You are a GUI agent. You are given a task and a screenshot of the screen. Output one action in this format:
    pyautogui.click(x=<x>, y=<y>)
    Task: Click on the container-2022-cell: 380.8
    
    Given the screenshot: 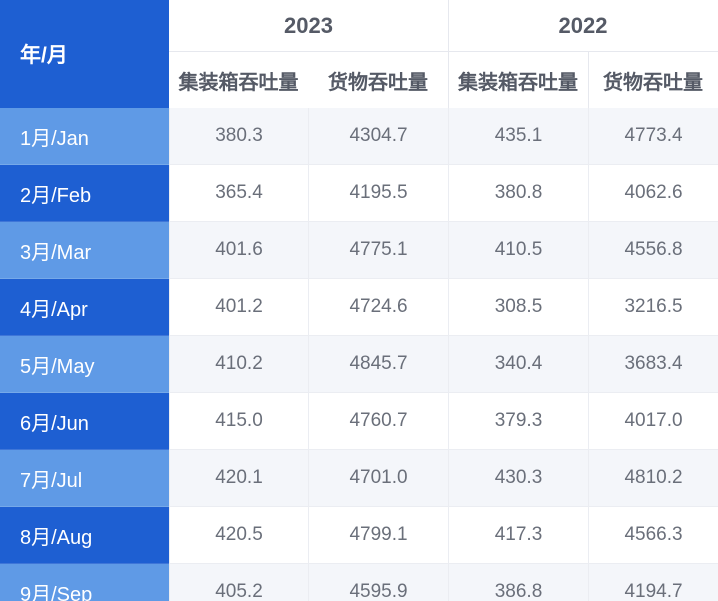 What is the action you would take?
    pyautogui.click(x=518, y=193)
    